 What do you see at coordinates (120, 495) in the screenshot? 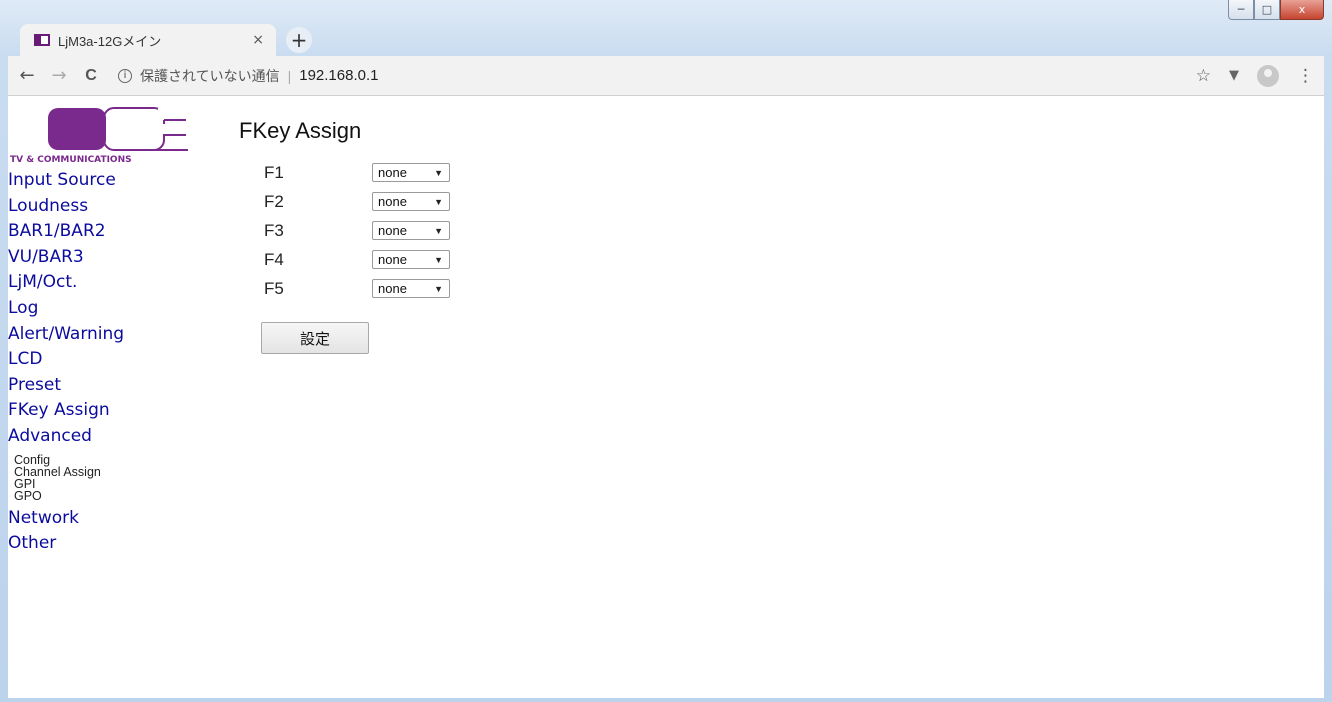
I see `nav-sub-gpo: GPO` at bounding box center [120, 495].